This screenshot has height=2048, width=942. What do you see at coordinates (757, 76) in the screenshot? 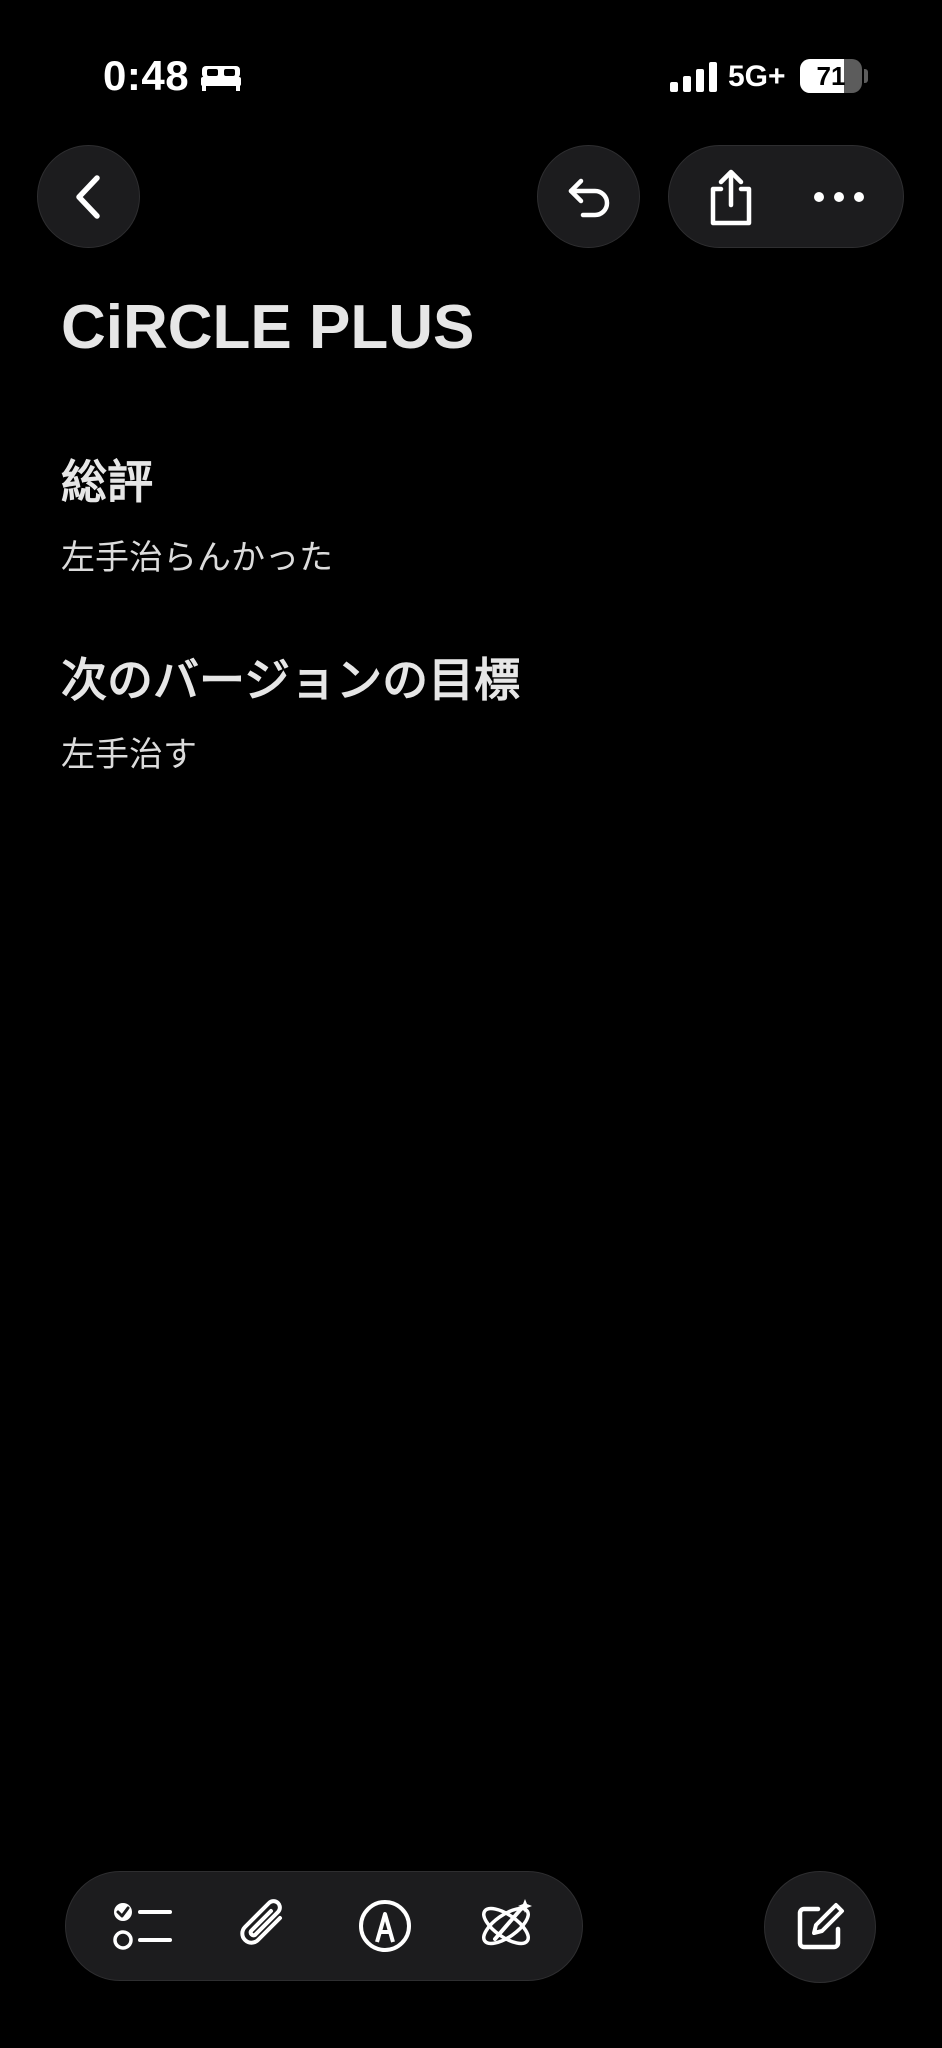
I see `network-label: 5G+` at bounding box center [757, 76].